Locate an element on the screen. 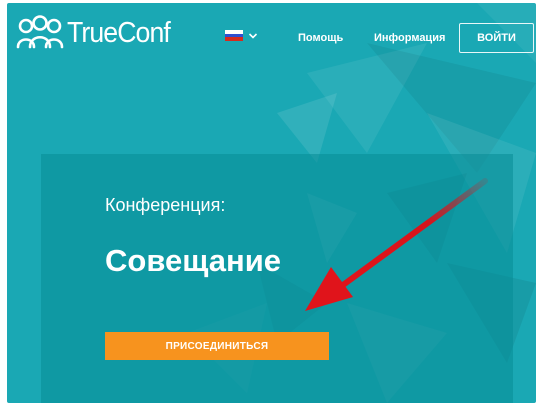 This screenshot has width=541, height=406. conference-label: Конференция: is located at coordinates (165, 205).